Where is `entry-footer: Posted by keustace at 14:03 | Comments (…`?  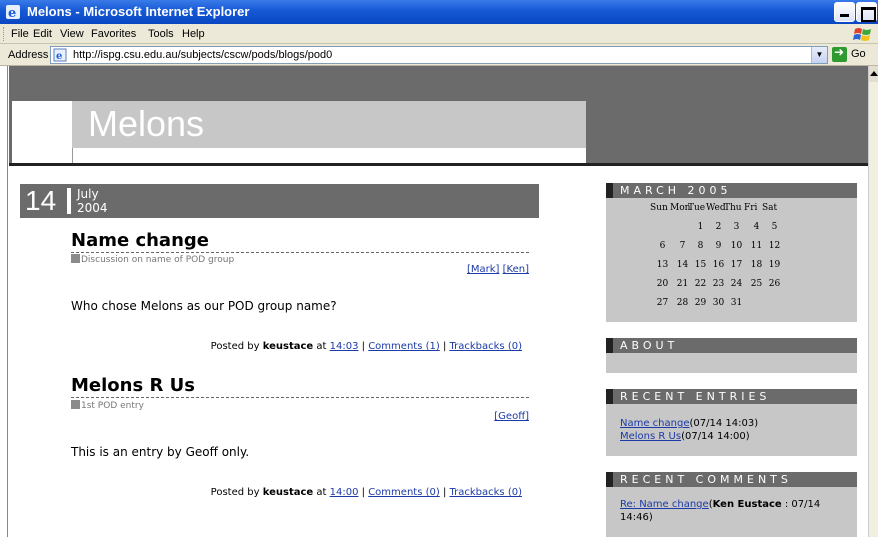
entry-footer: Posted by keustace at 14:03 | Comments (… is located at coordinates (366, 346).